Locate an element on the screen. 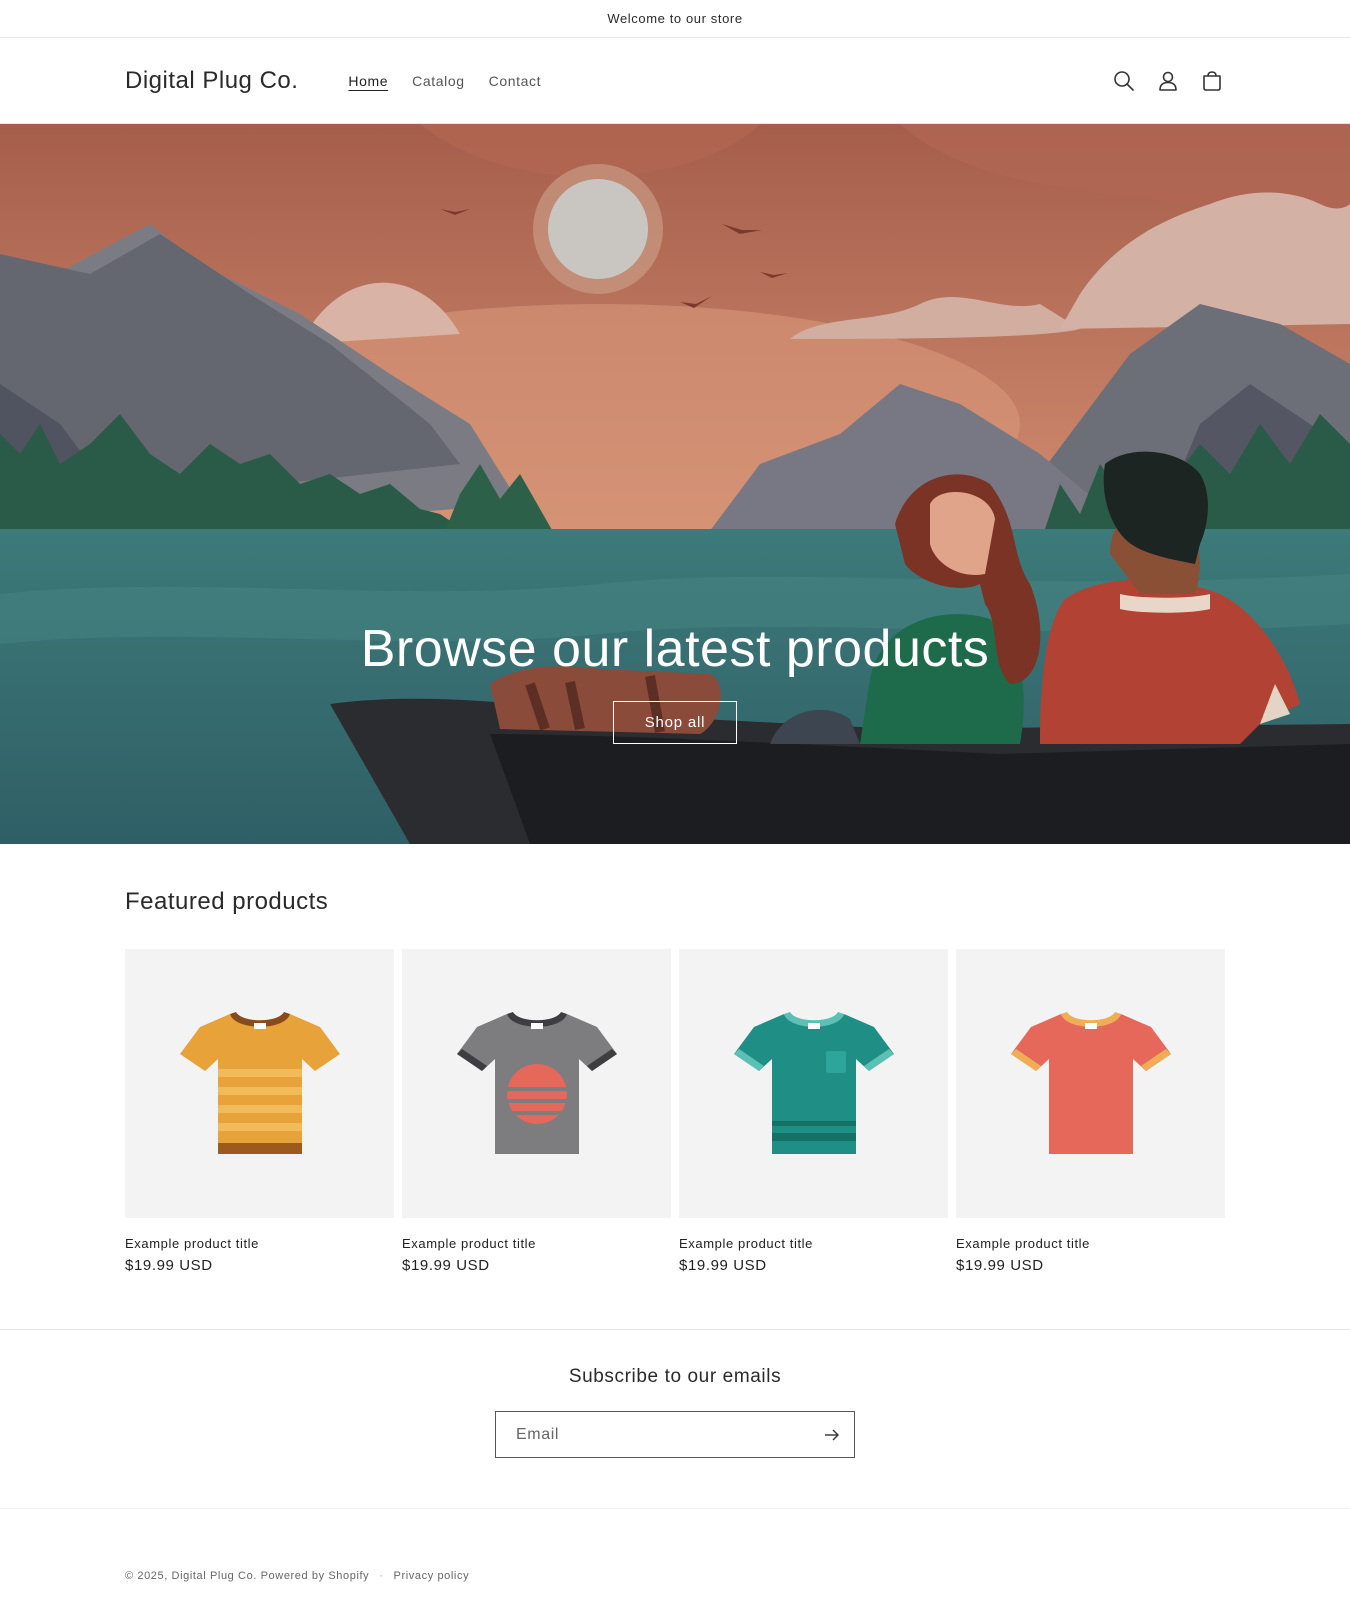 The width and height of the screenshot is (1350, 1624). footer-brand-link: Digital Plug Co. is located at coordinates (214, 1576).